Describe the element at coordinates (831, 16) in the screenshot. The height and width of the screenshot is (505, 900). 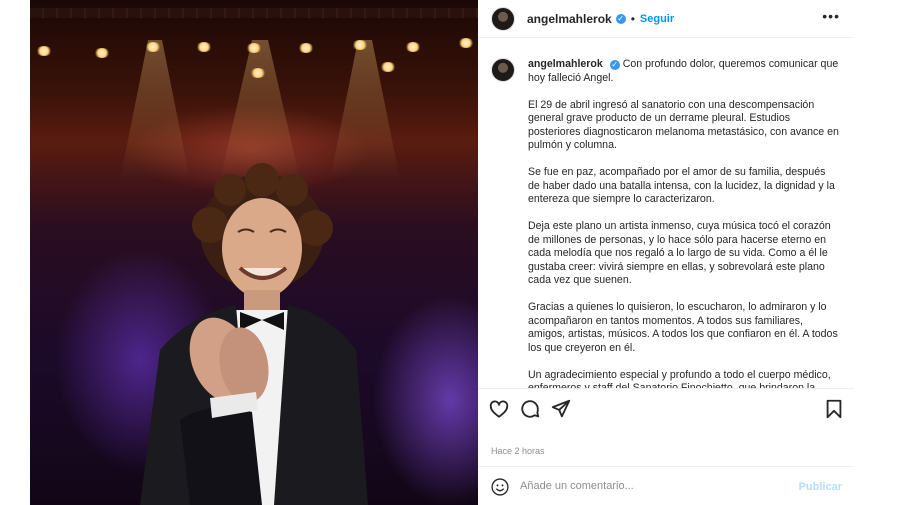
I see `more-options-icon: •••` at that location.